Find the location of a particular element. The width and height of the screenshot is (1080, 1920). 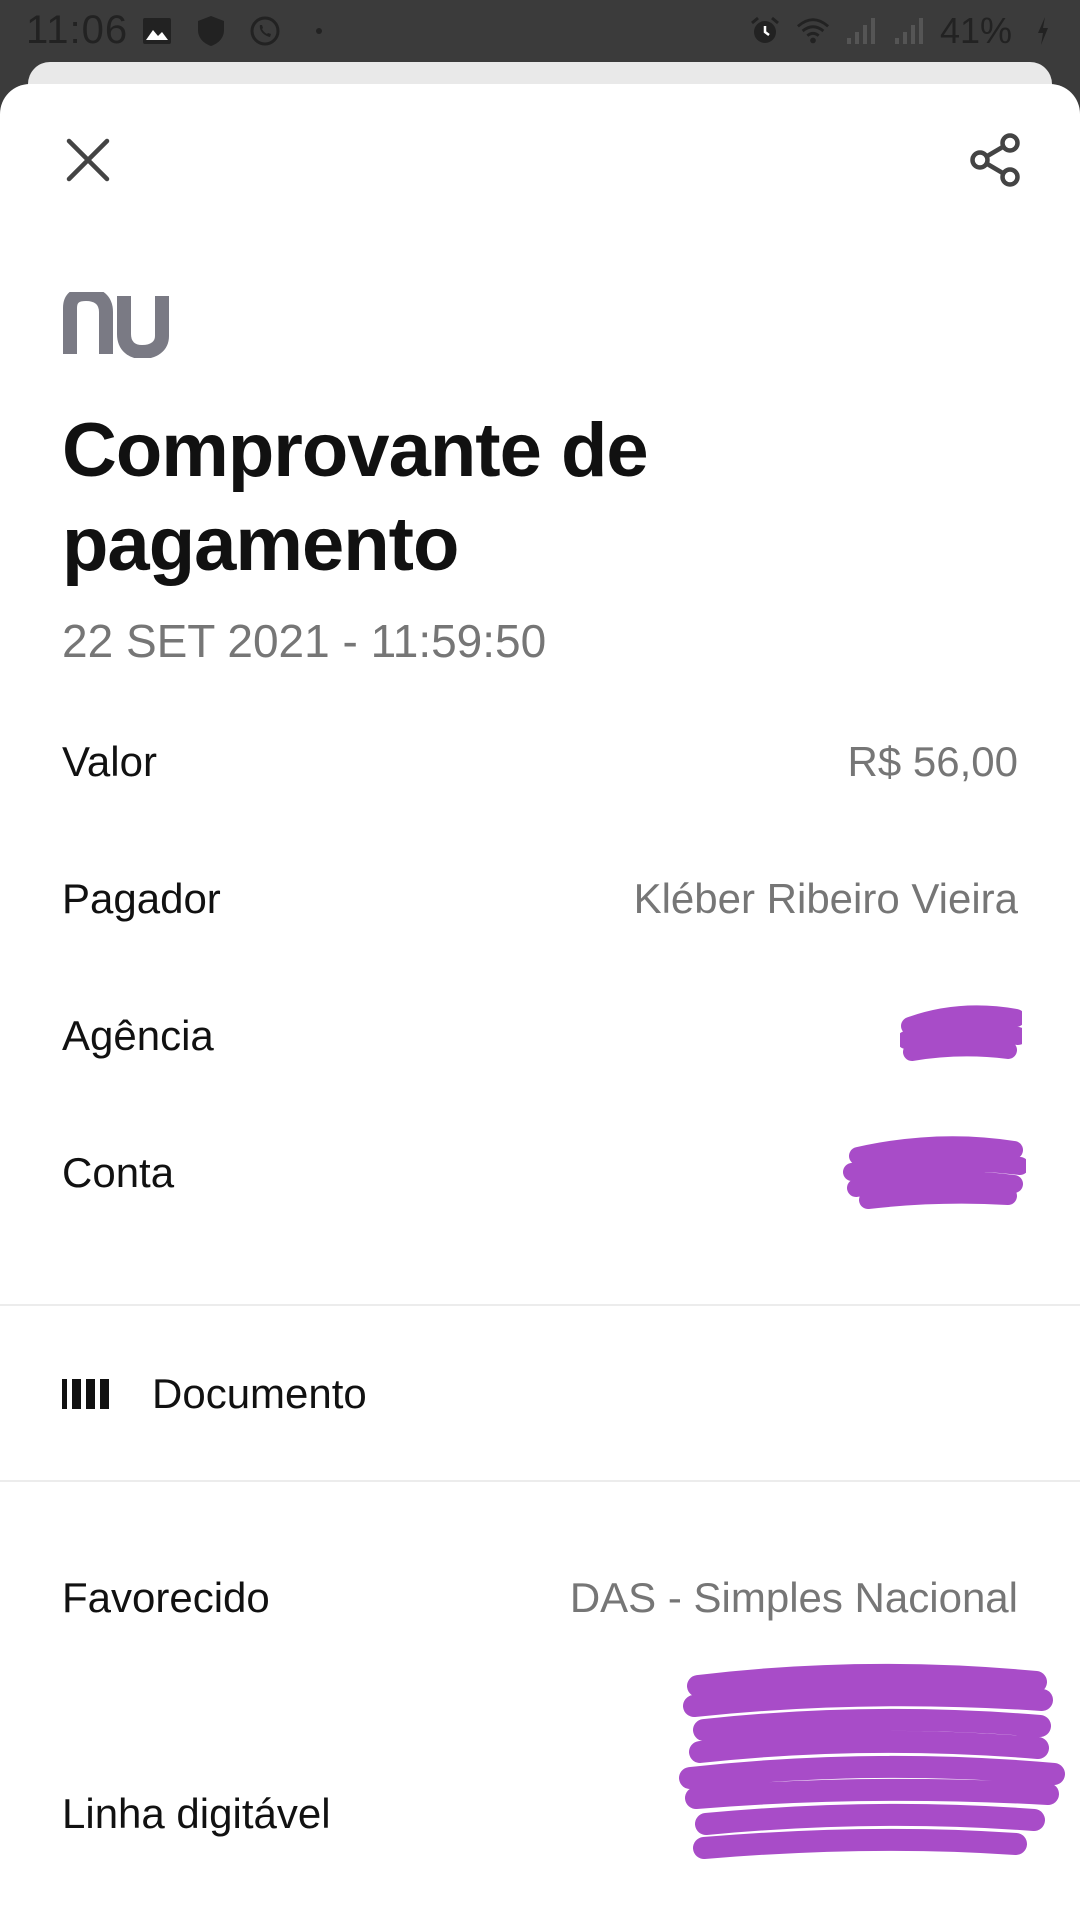

pagador-label: Pagador is located at coordinates (141, 898).